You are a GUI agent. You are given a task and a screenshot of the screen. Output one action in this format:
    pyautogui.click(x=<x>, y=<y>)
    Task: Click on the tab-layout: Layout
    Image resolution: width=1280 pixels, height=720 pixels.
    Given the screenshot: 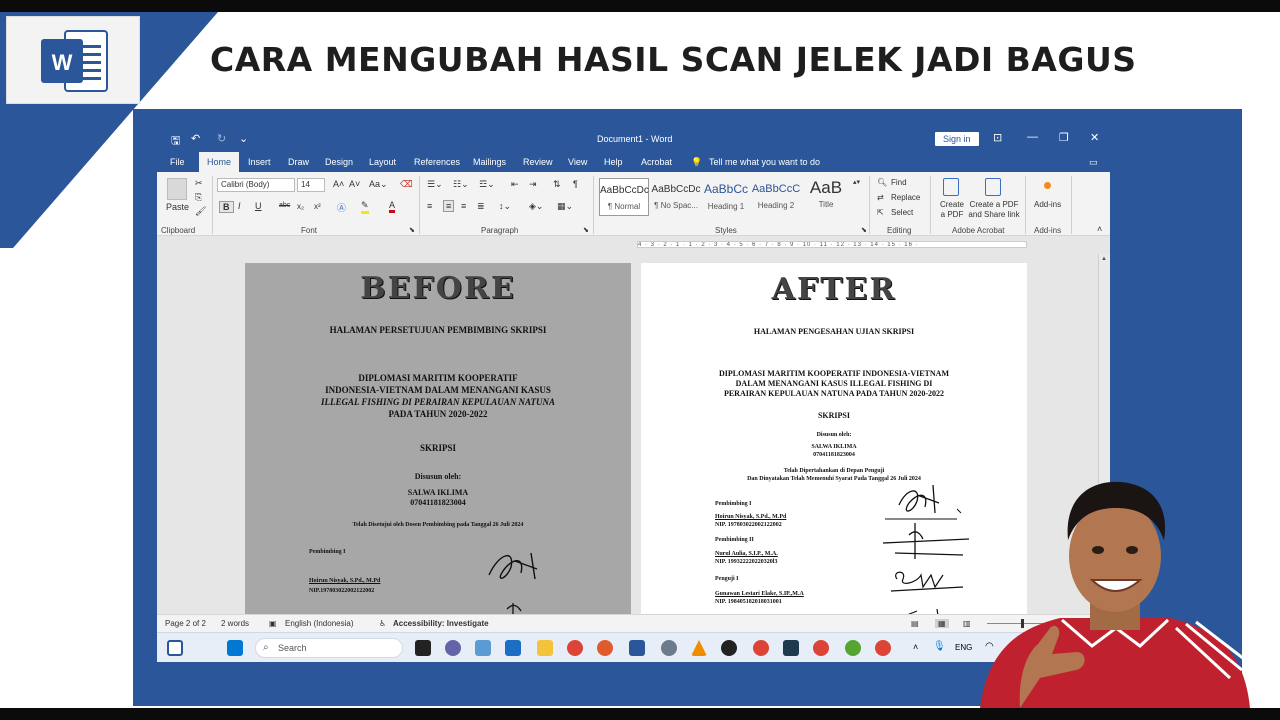 What is the action you would take?
    pyautogui.click(x=382, y=162)
    